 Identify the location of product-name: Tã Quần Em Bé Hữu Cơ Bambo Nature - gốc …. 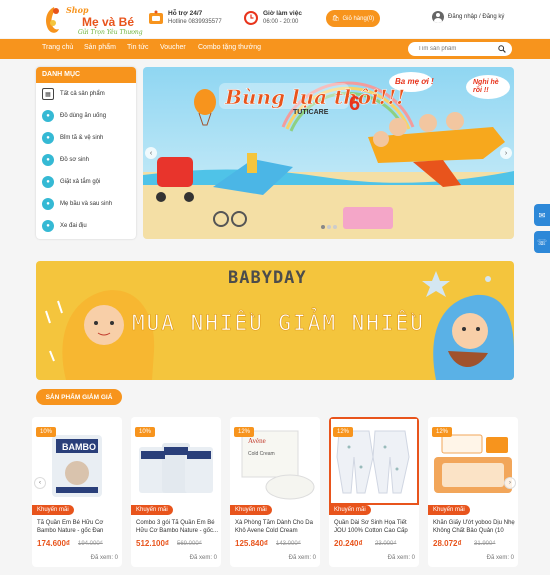
(78, 527).